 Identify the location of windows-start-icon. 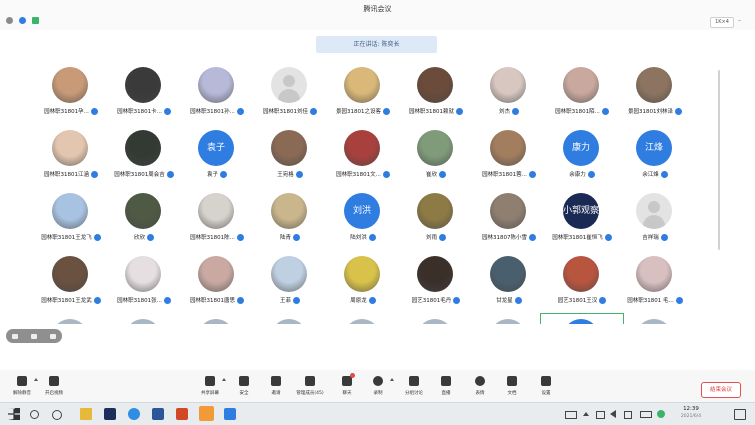
(14, 414).